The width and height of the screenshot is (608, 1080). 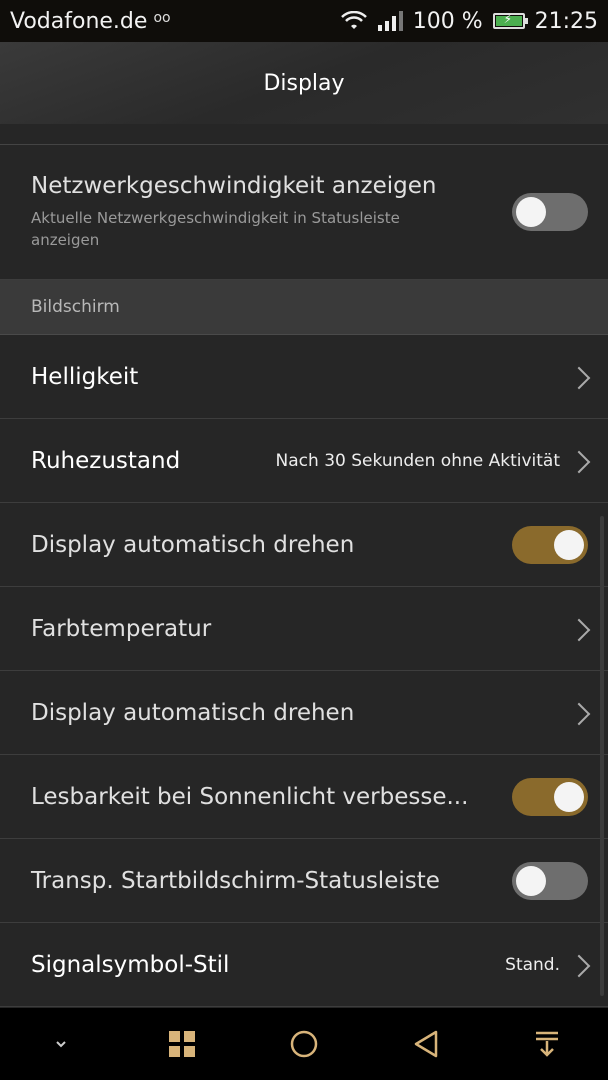 What do you see at coordinates (304, 134) in the screenshot?
I see `partial-row` at bounding box center [304, 134].